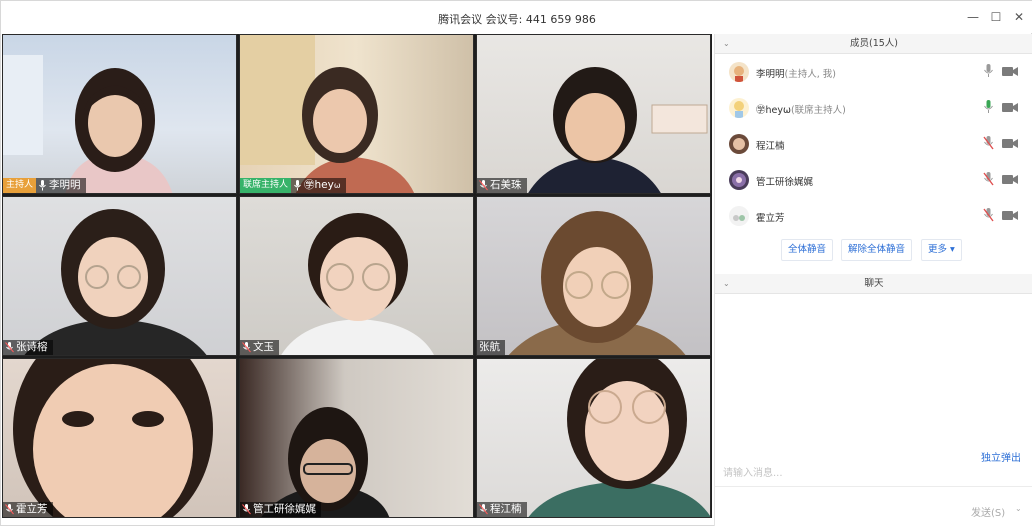 Image resolution: width=1032 pixels, height=526 pixels. I want to click on participant-name: 程江楠, so click(506, 509).